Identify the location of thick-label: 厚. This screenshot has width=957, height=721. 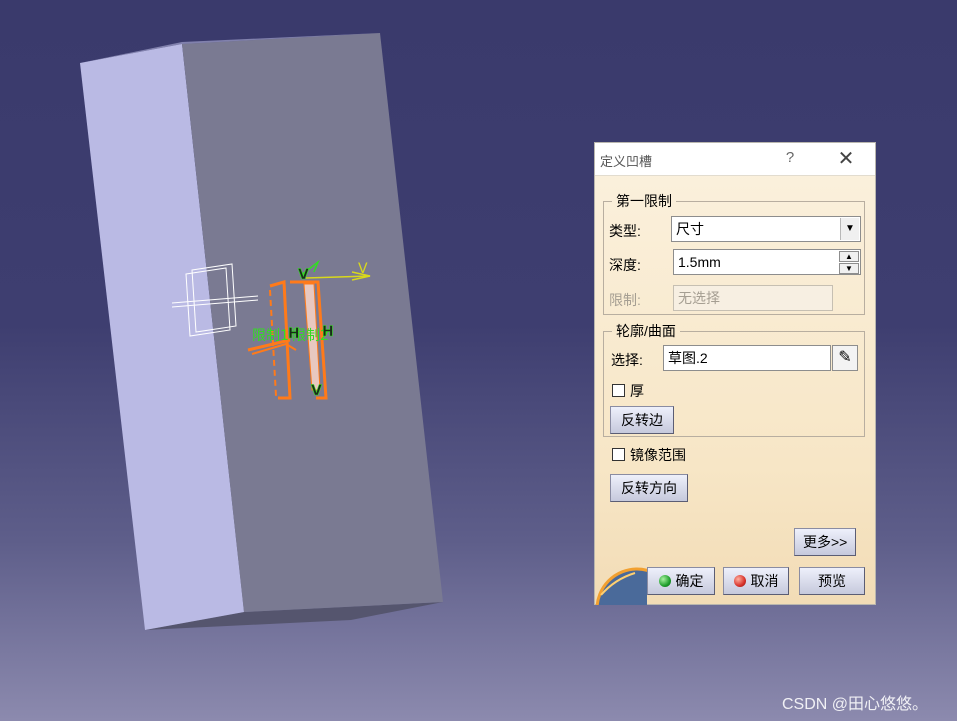
(637, 391).